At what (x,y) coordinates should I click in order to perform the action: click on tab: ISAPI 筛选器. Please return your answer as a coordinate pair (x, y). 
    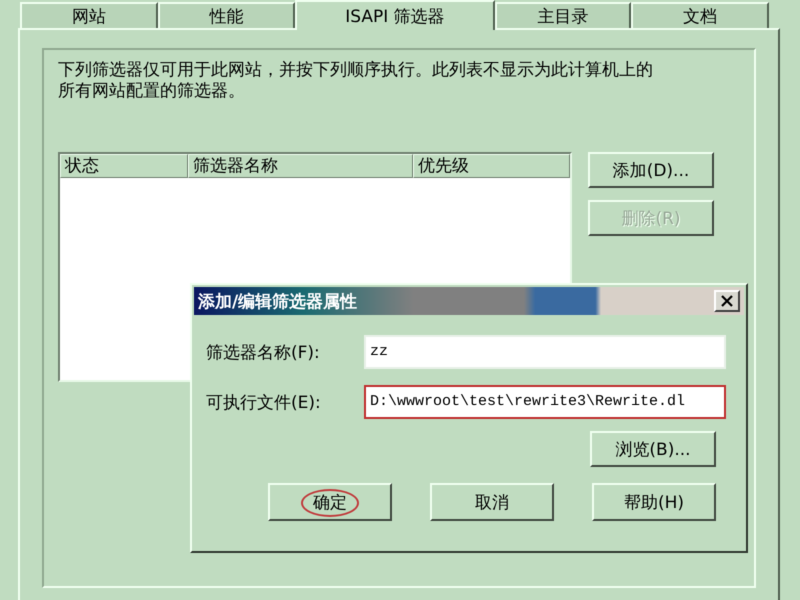
    Looking at the image, I should click on (395, 15).